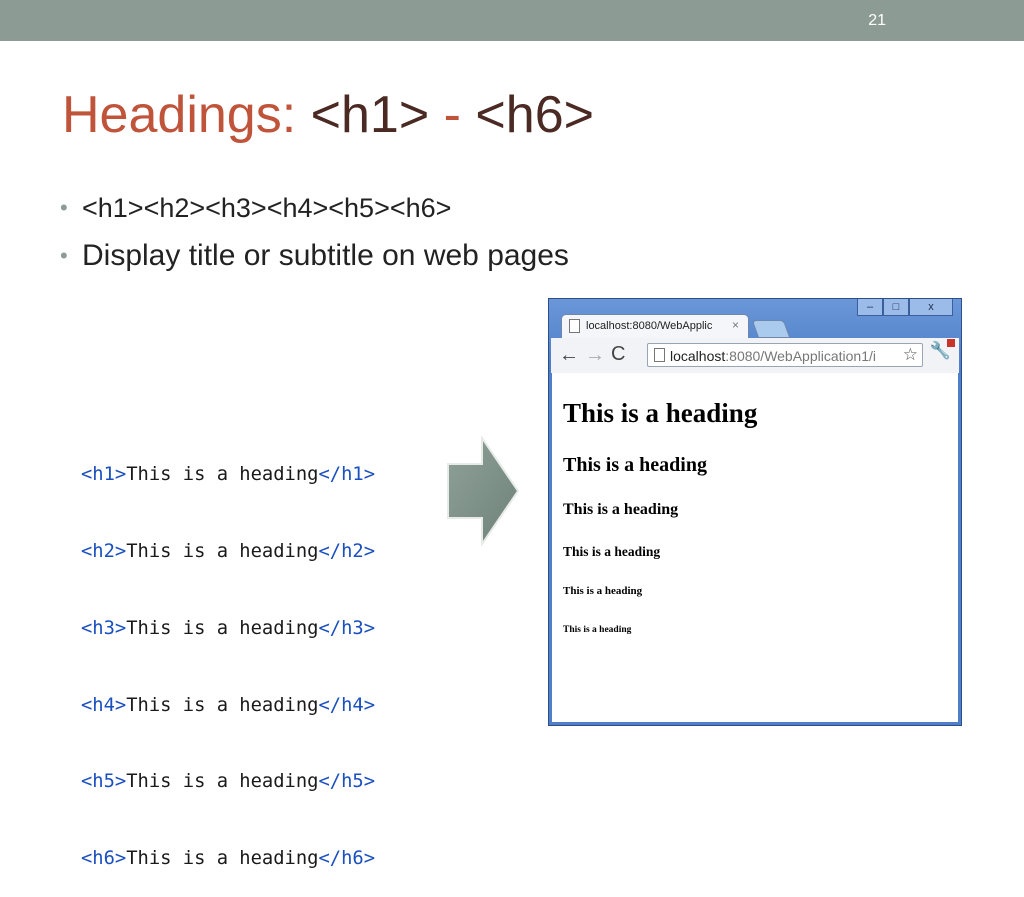 This screenshot has height=897, width=1024. What do you see at coordinates (104, 551) in the screenshot?
I see `code-open-tag: <h2>` at bounding box center [104, 551].